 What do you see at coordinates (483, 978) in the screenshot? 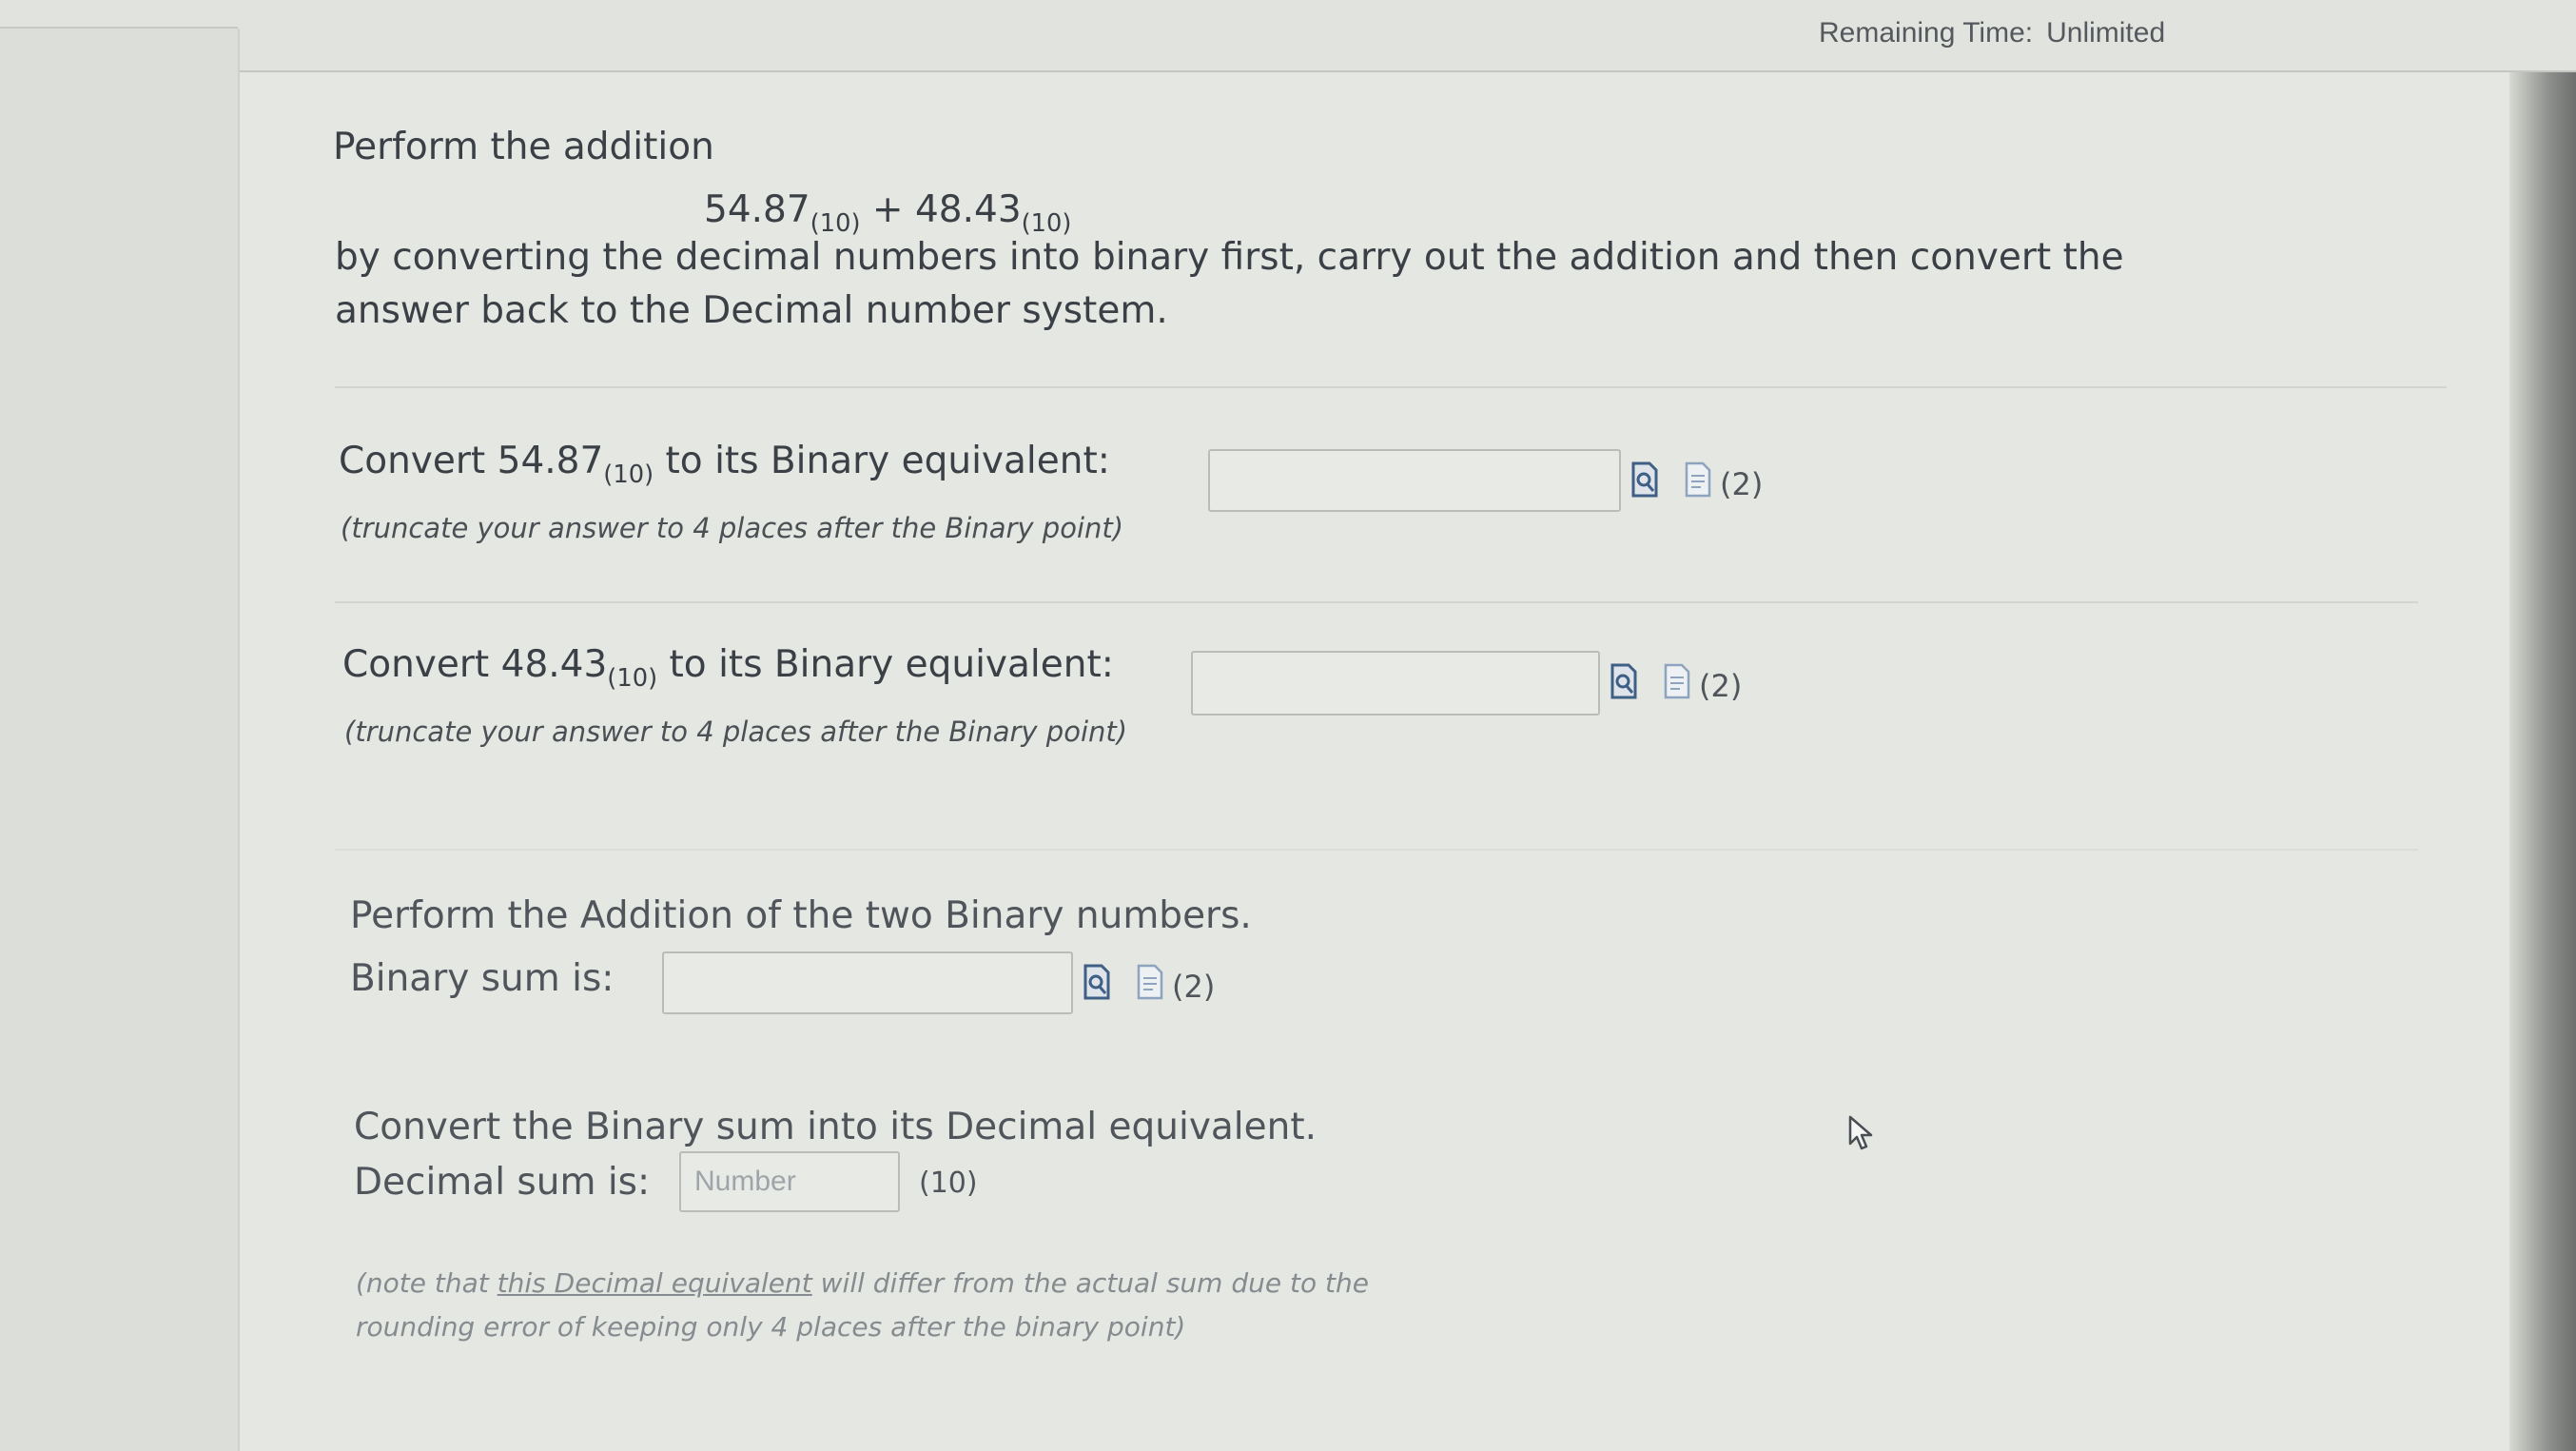
I see `part3-label: Binary sum is:` at bounding box center [483, 978].